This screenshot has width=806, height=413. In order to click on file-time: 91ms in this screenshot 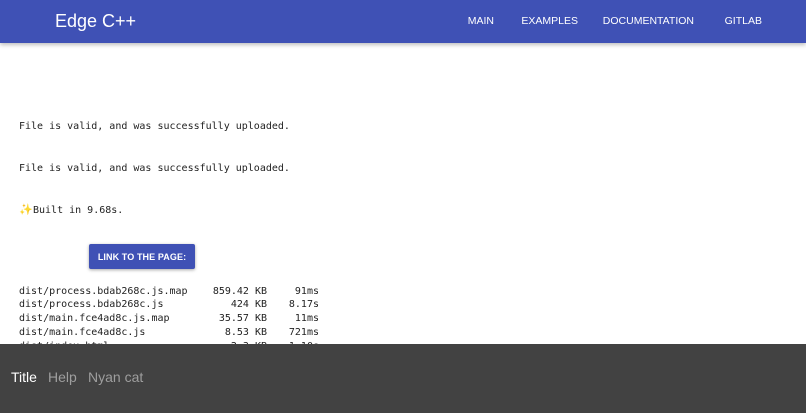, I will do `click(306, 291)`.